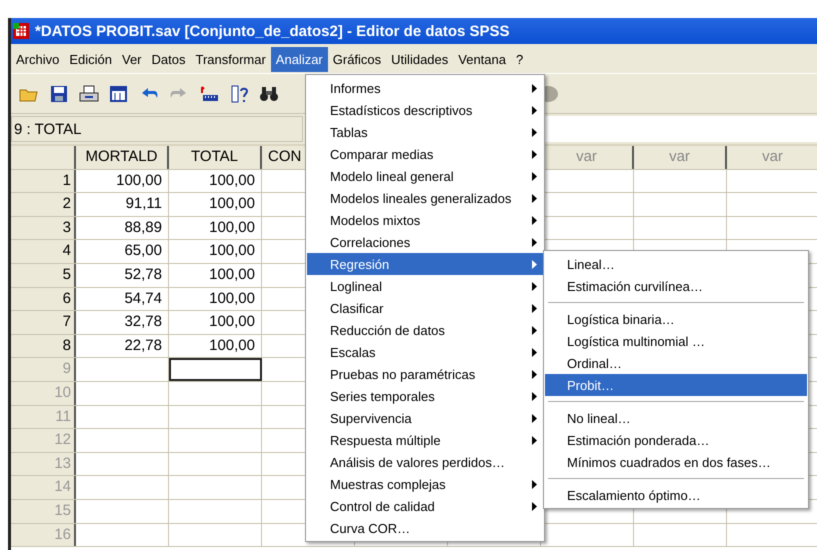 This screenshot has height=550, width=817. I want to click on cell-reference: 9 : TOTAL, so click(157, 129).